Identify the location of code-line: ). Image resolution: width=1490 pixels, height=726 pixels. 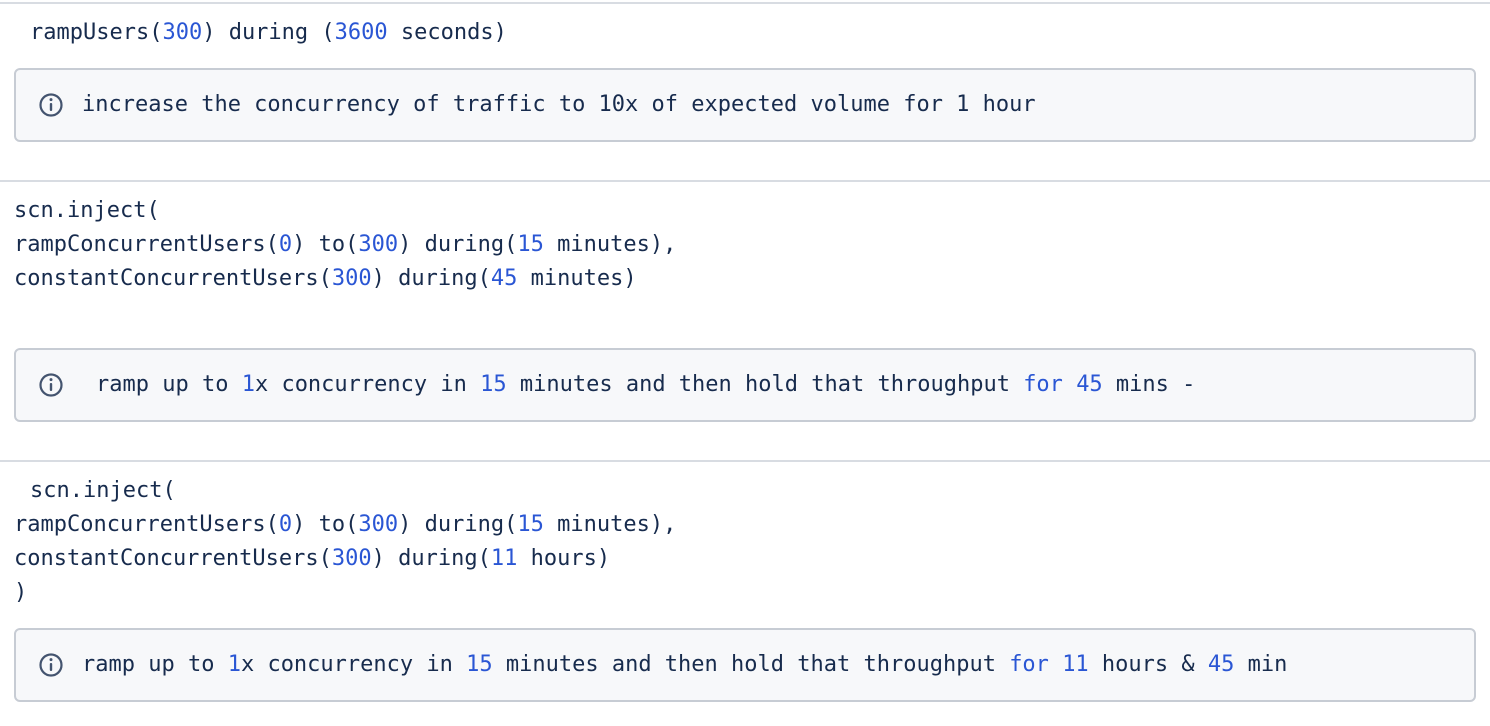
(345, 593).